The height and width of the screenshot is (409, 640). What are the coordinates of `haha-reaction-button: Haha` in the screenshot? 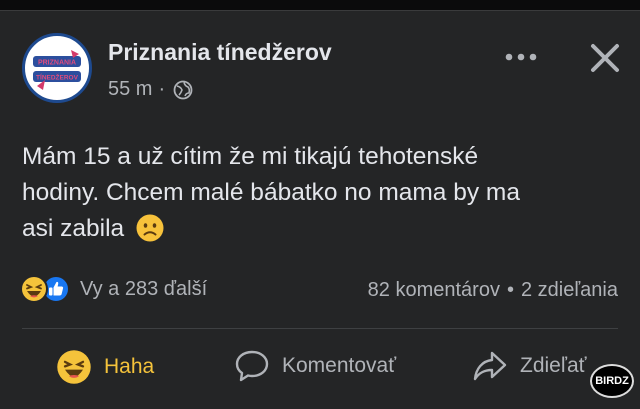 It's located at (105, 367).